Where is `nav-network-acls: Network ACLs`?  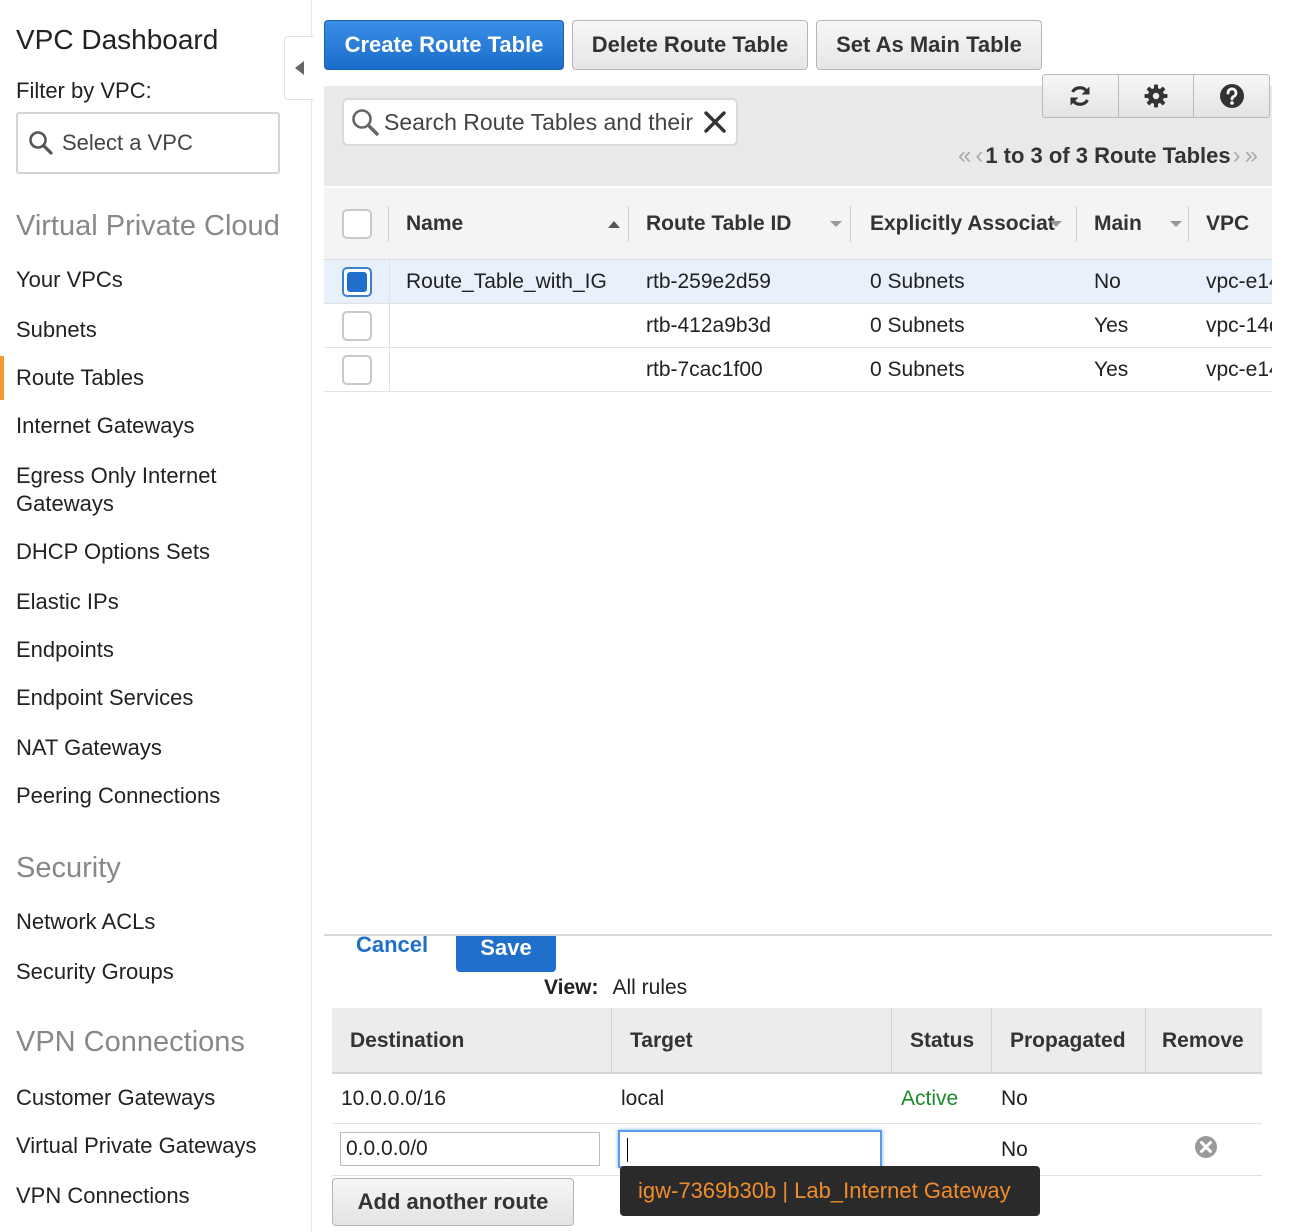
nav-network-acls: Network ACLs is located at coordinates (156, 922).